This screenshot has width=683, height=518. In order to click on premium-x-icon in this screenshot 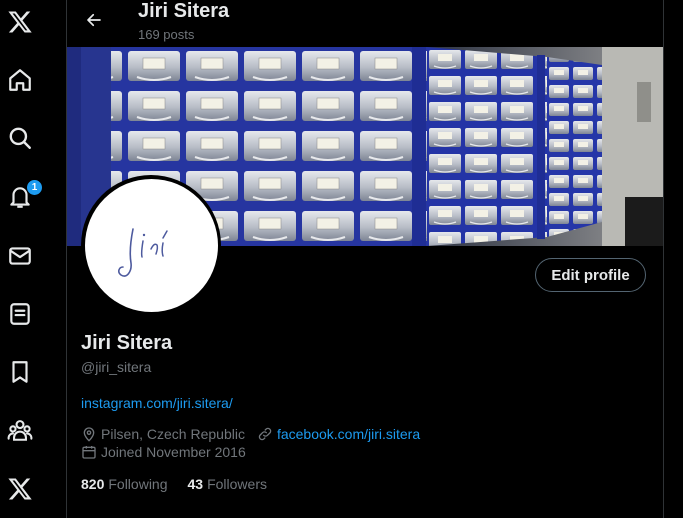, I will do `click(20, 489)`.